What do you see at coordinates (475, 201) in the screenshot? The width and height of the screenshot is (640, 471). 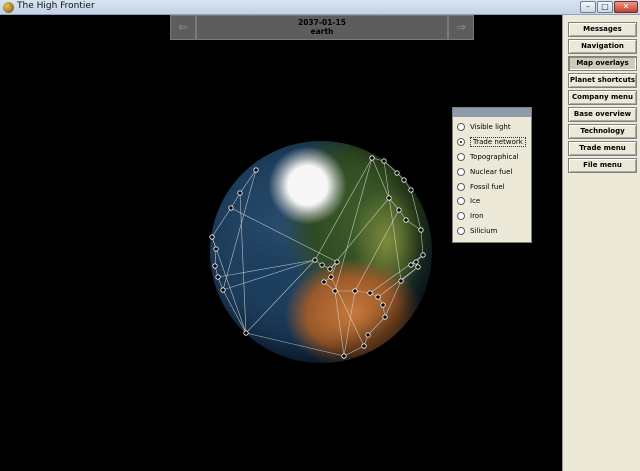 I see `overlay-option-label: Ice` at bounding box center [475, 201].